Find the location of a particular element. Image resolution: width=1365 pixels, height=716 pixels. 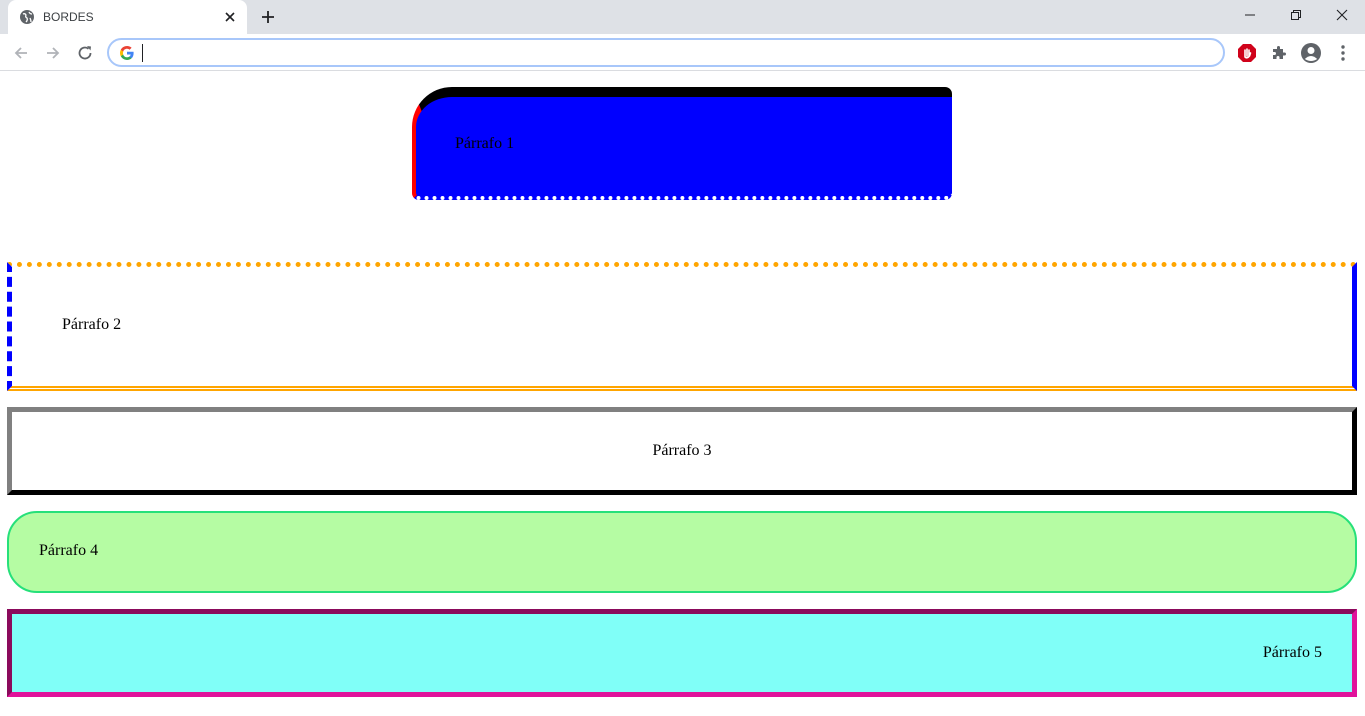

tab-strip: BORDES is located at coordinates (682, 17).